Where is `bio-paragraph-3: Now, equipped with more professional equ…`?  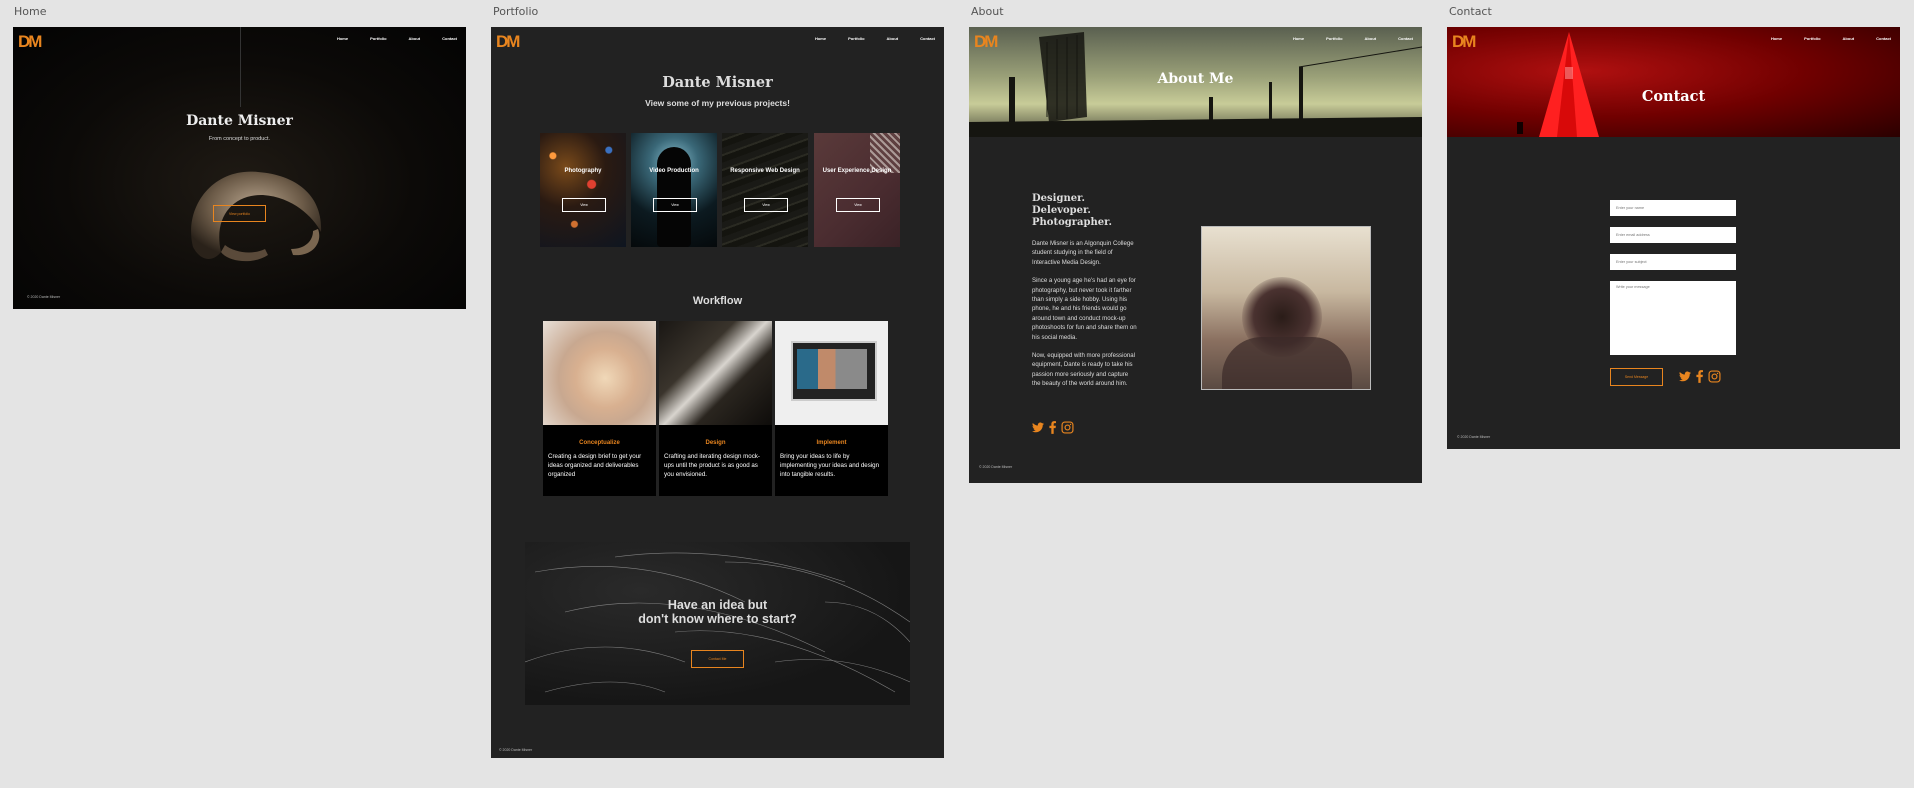 bio-paragraph-3: Now, equipped with more professional equ… is located at coordinates (1083, 370).